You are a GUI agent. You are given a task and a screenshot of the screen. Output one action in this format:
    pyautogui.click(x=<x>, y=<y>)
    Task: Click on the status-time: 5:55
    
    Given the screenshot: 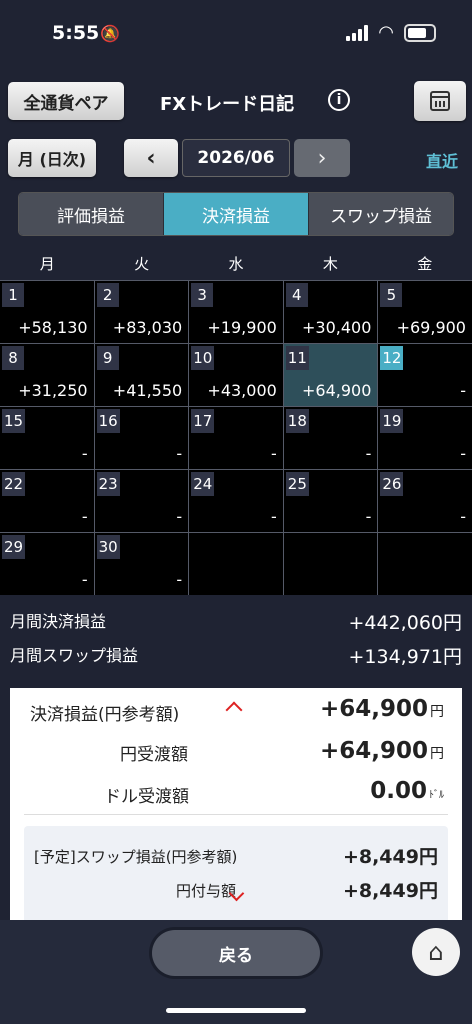 What is the action you would take?
    pyautogui.click(x=76, y=33)
    